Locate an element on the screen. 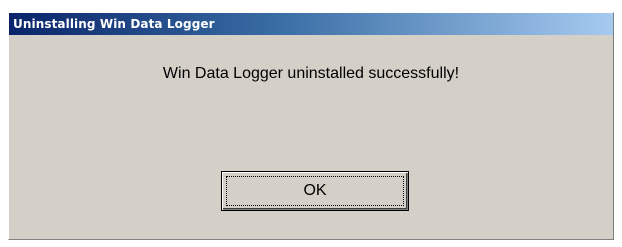 The width and height of the screenshot is (622, 247). ok-button: OK is located at coordinates (315, 191).